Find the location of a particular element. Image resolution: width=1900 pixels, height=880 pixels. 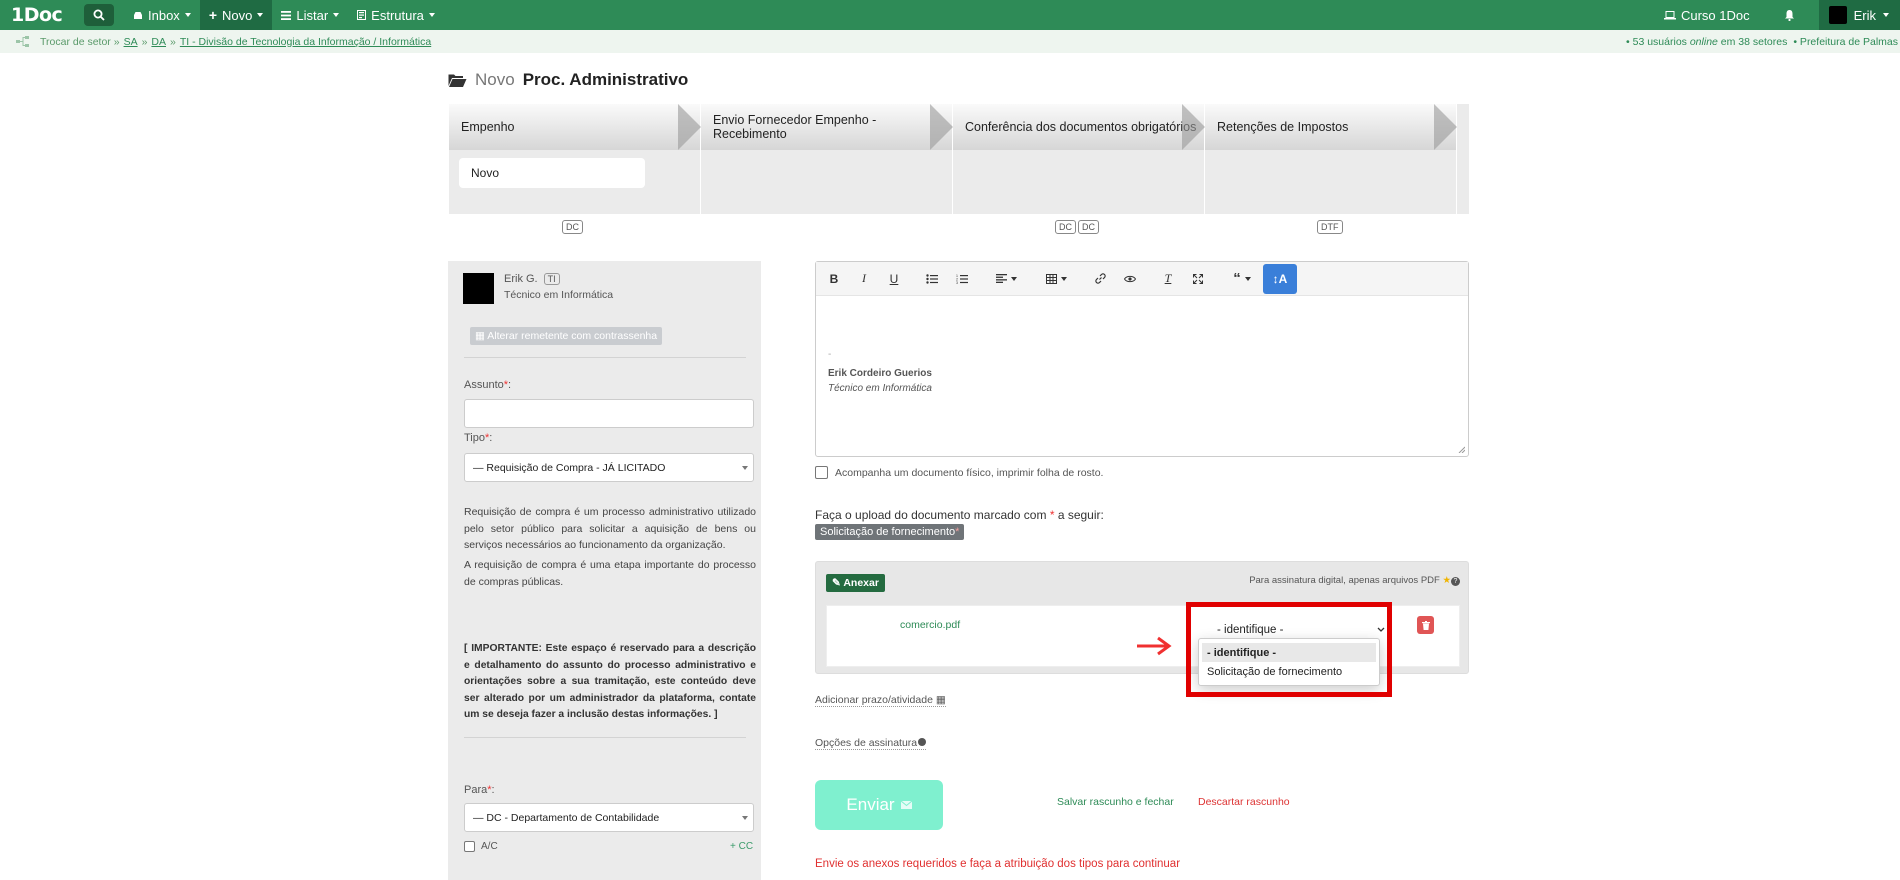

trocar-setor-link: Trocar de setor » is located at coordinates (80, 42).